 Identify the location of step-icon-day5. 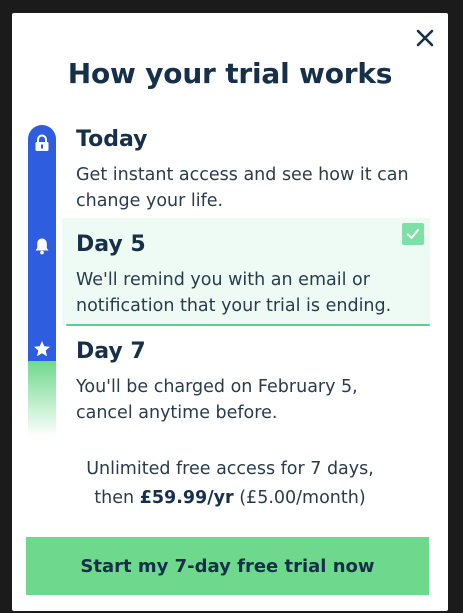
(42, 246).